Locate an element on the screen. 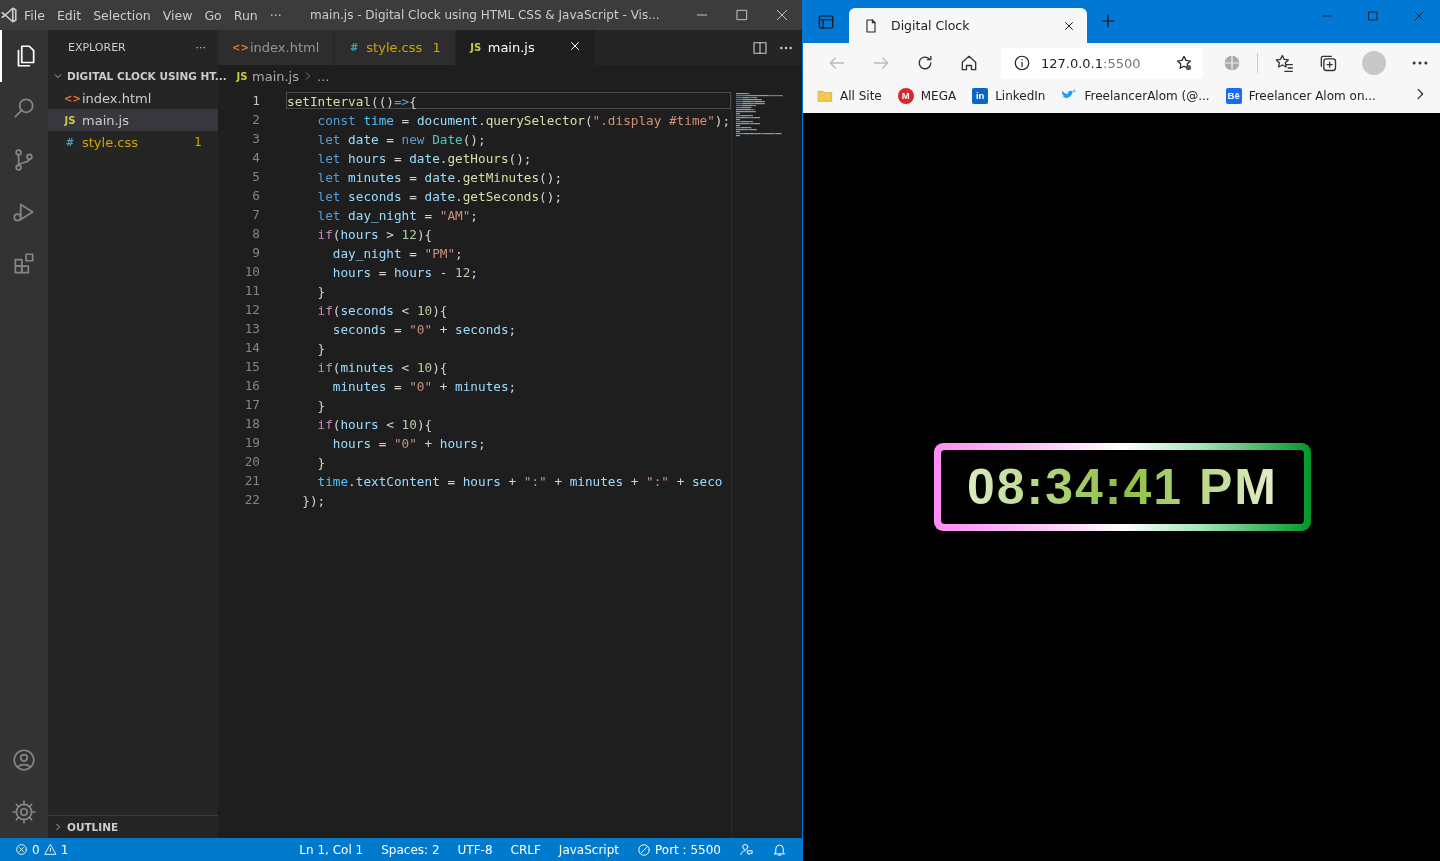 Image resolution: width=1440 pixels, height=861 pixels. line-number: 14 is located at coordinates (252, 347).